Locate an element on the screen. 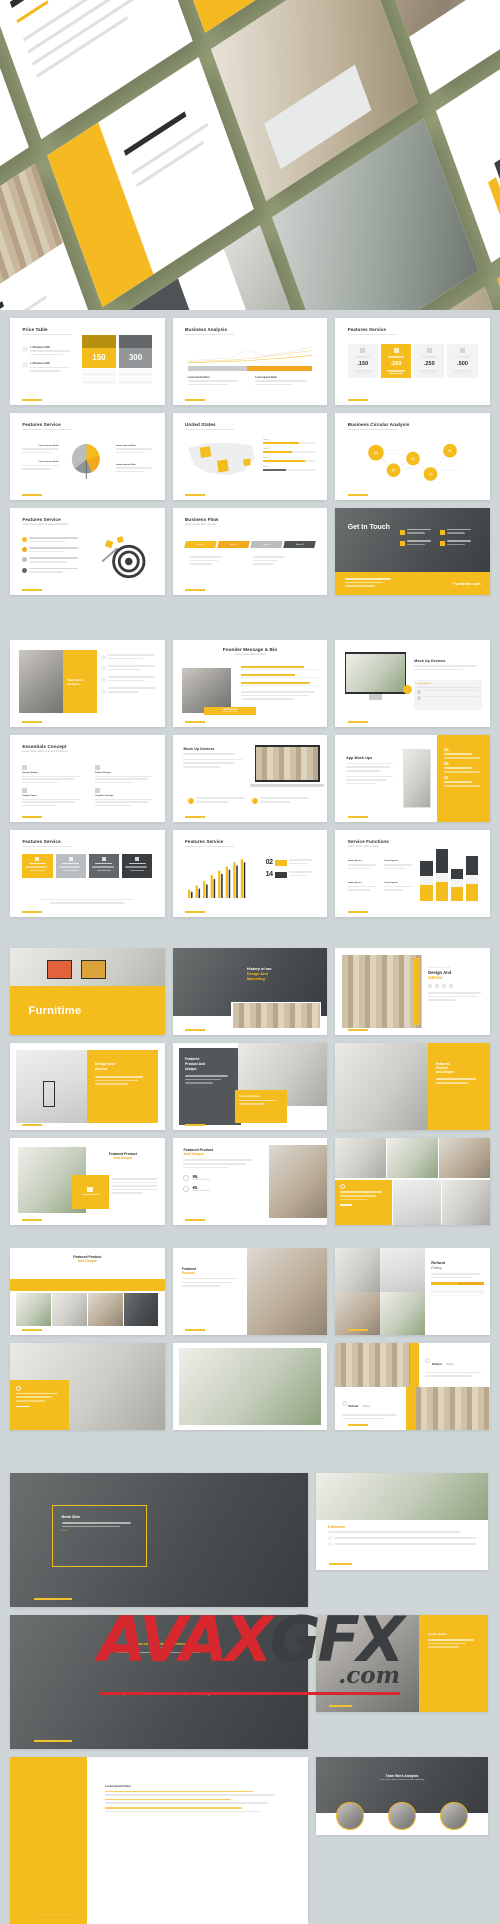 The image size is (500, 1924). slide-refund-policy-two: Refund Policy Refund Policy is located at coordinates (412, 1386).